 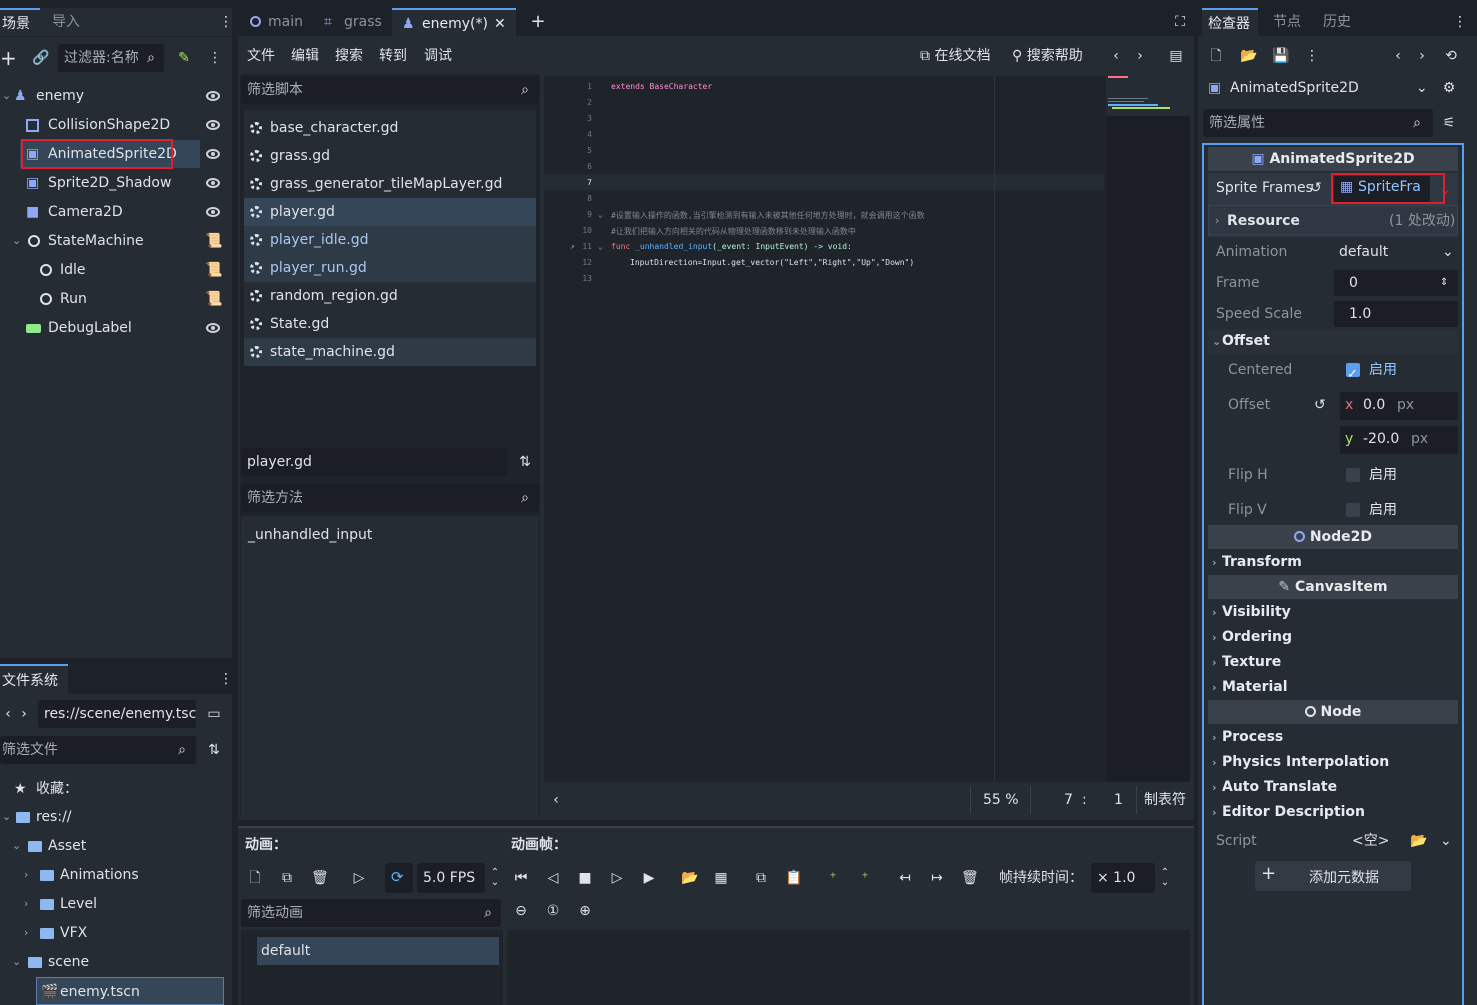 What do you see at coordinates (359, 878) in the screenshot?
I see `autoplay-icon: ▷` at bounding box center [359, 878].